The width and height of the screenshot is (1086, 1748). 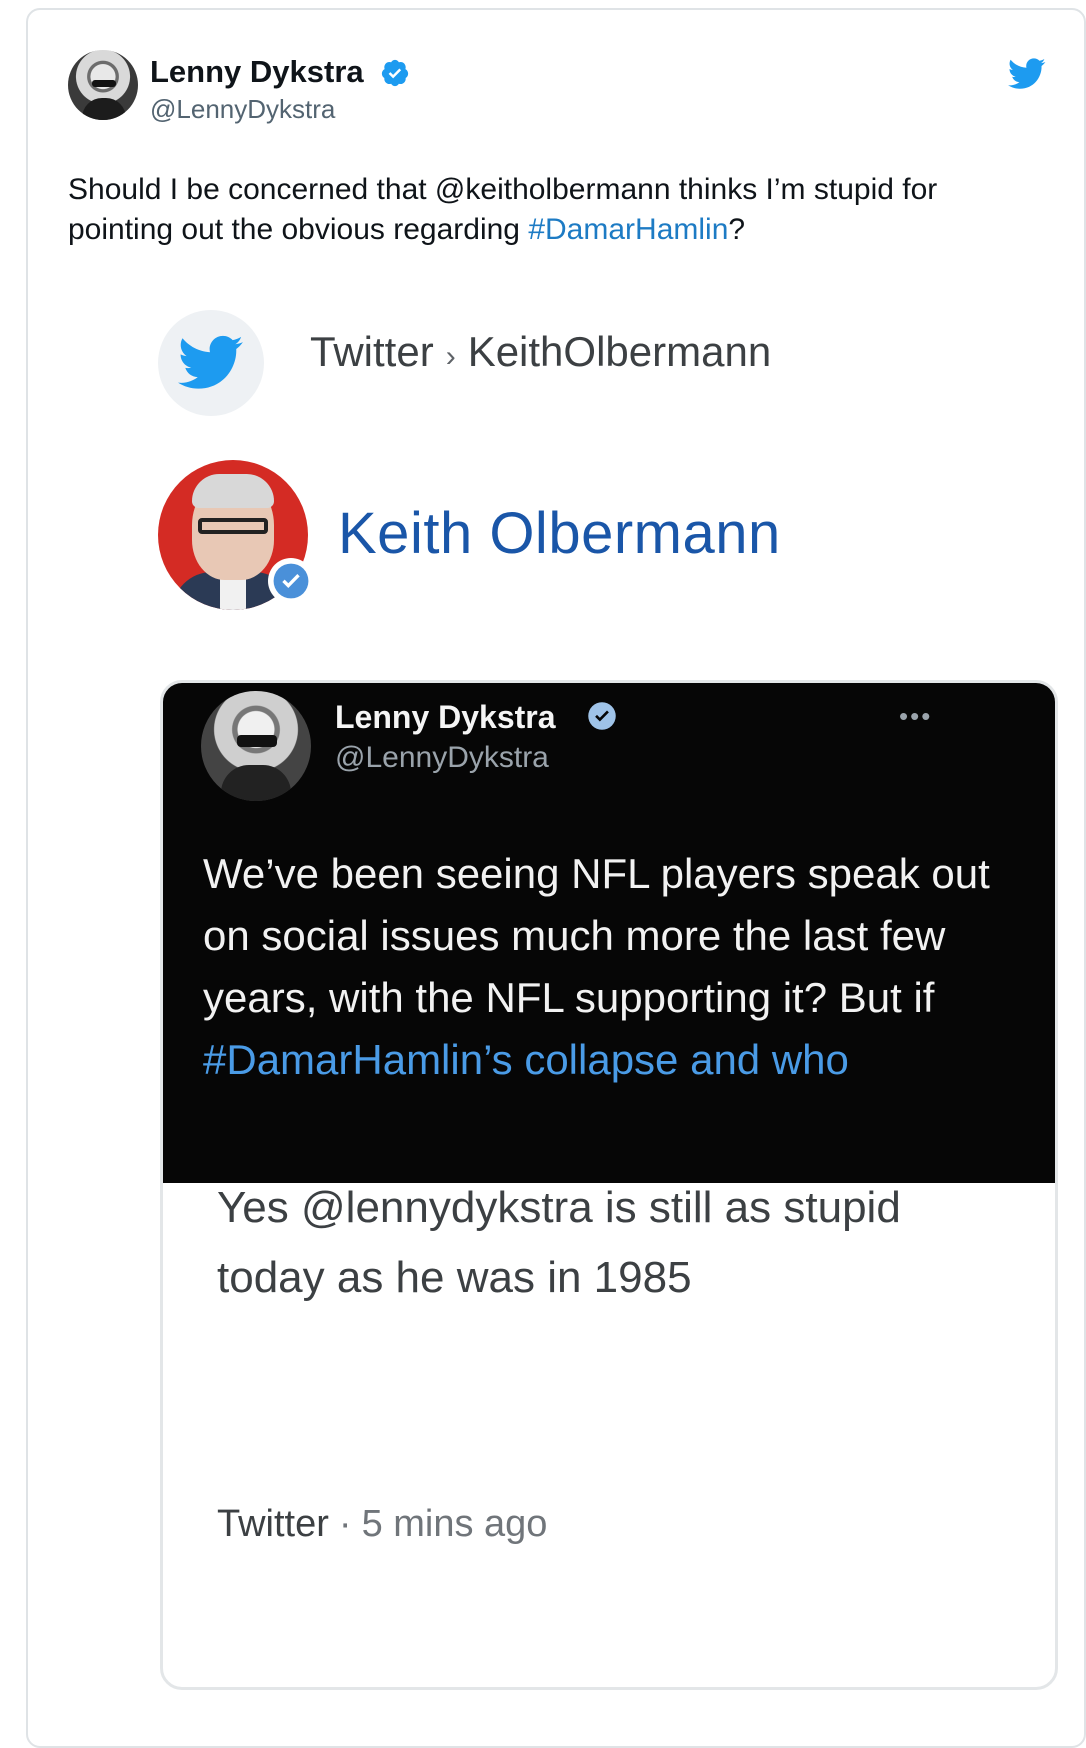 I want to click on quoted-author-name: Lenny Dykstra, so click(x=445, y=717).